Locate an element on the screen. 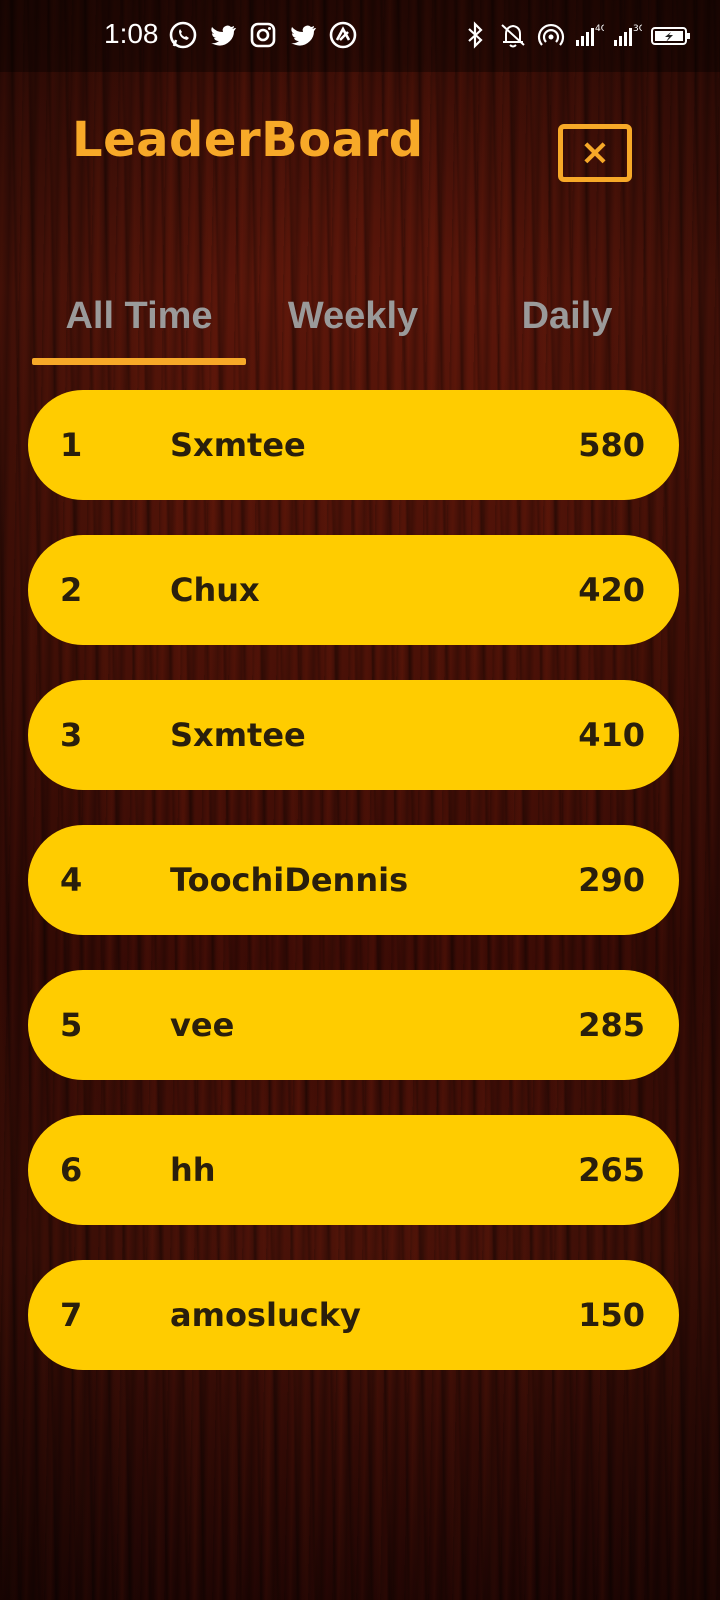 Image resolution: width=720 pixels, height=1600 pixels. player-name: ToochiDennis is located at coordinates (289, 880).